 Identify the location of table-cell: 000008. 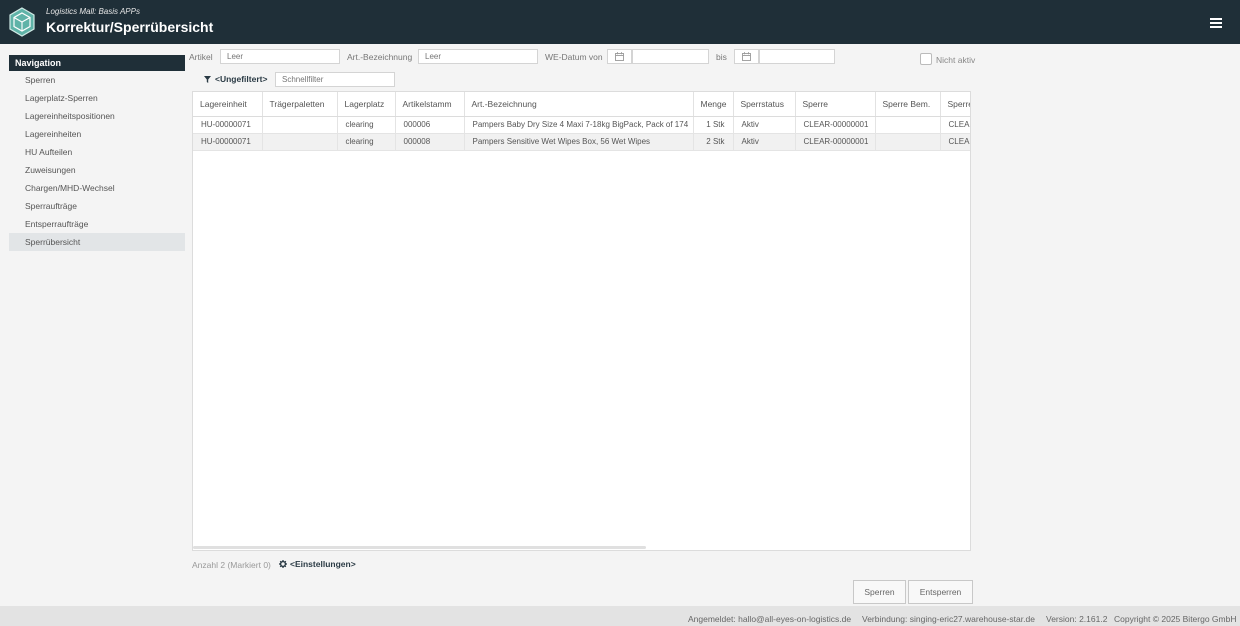
(430, 142).